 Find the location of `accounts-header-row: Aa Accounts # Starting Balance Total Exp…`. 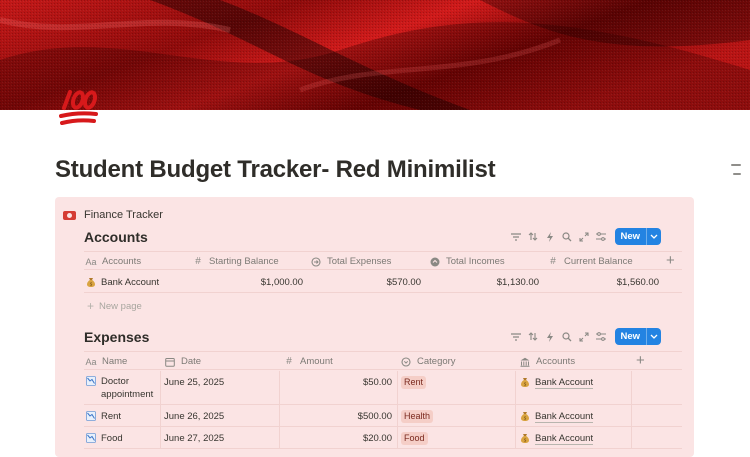

accounts-header-row: Aa Accounts # Starting Balance Total Exp… is located at coordinates (383, 260).